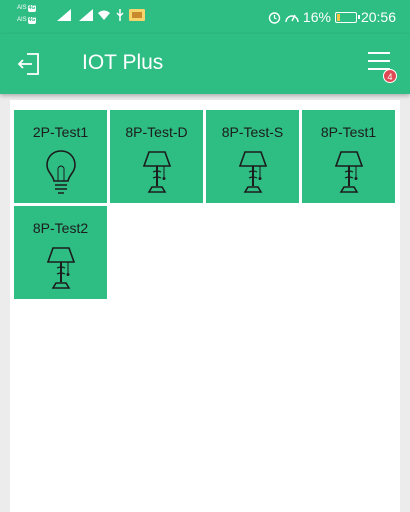 The image size is (410, 512). Describe the element at coordinates (64, 15) in the screenshot. I see `signal-1-icon` at that location.